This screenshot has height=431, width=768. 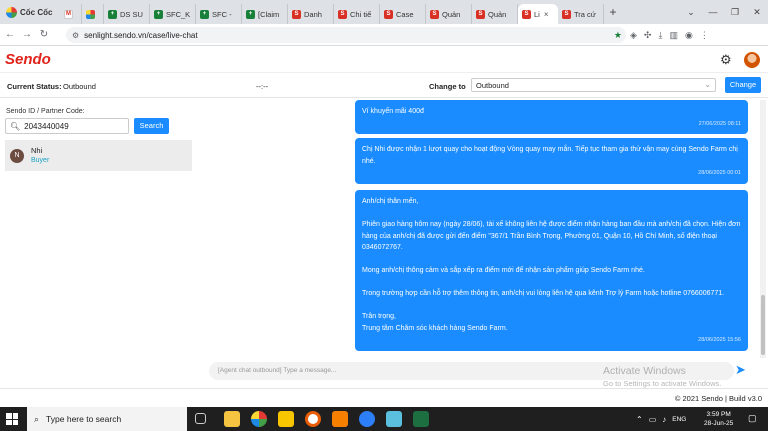 I want to click on reload-icon: ↻, so click(x=44, y=34).